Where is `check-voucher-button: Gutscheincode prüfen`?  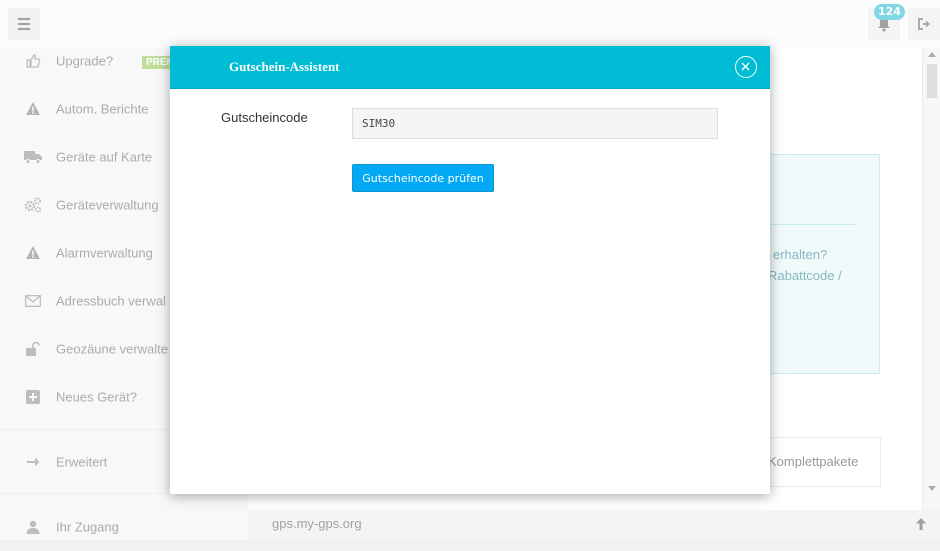 check-voucher-button: Gutscheincode prüfen is located at coordinates (423, 178).